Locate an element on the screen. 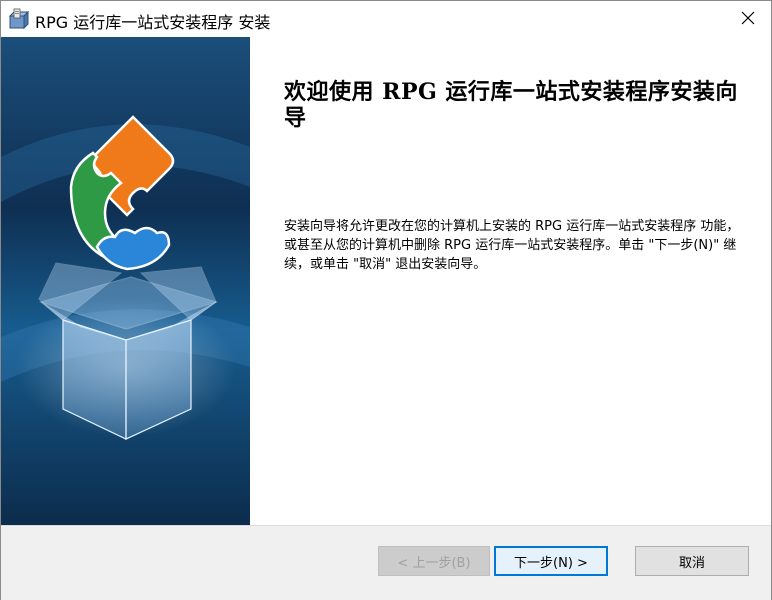 The width and height of the screenshot is (772, 600). next-button: 下一步(N) > is located at coordinates (551, 561).